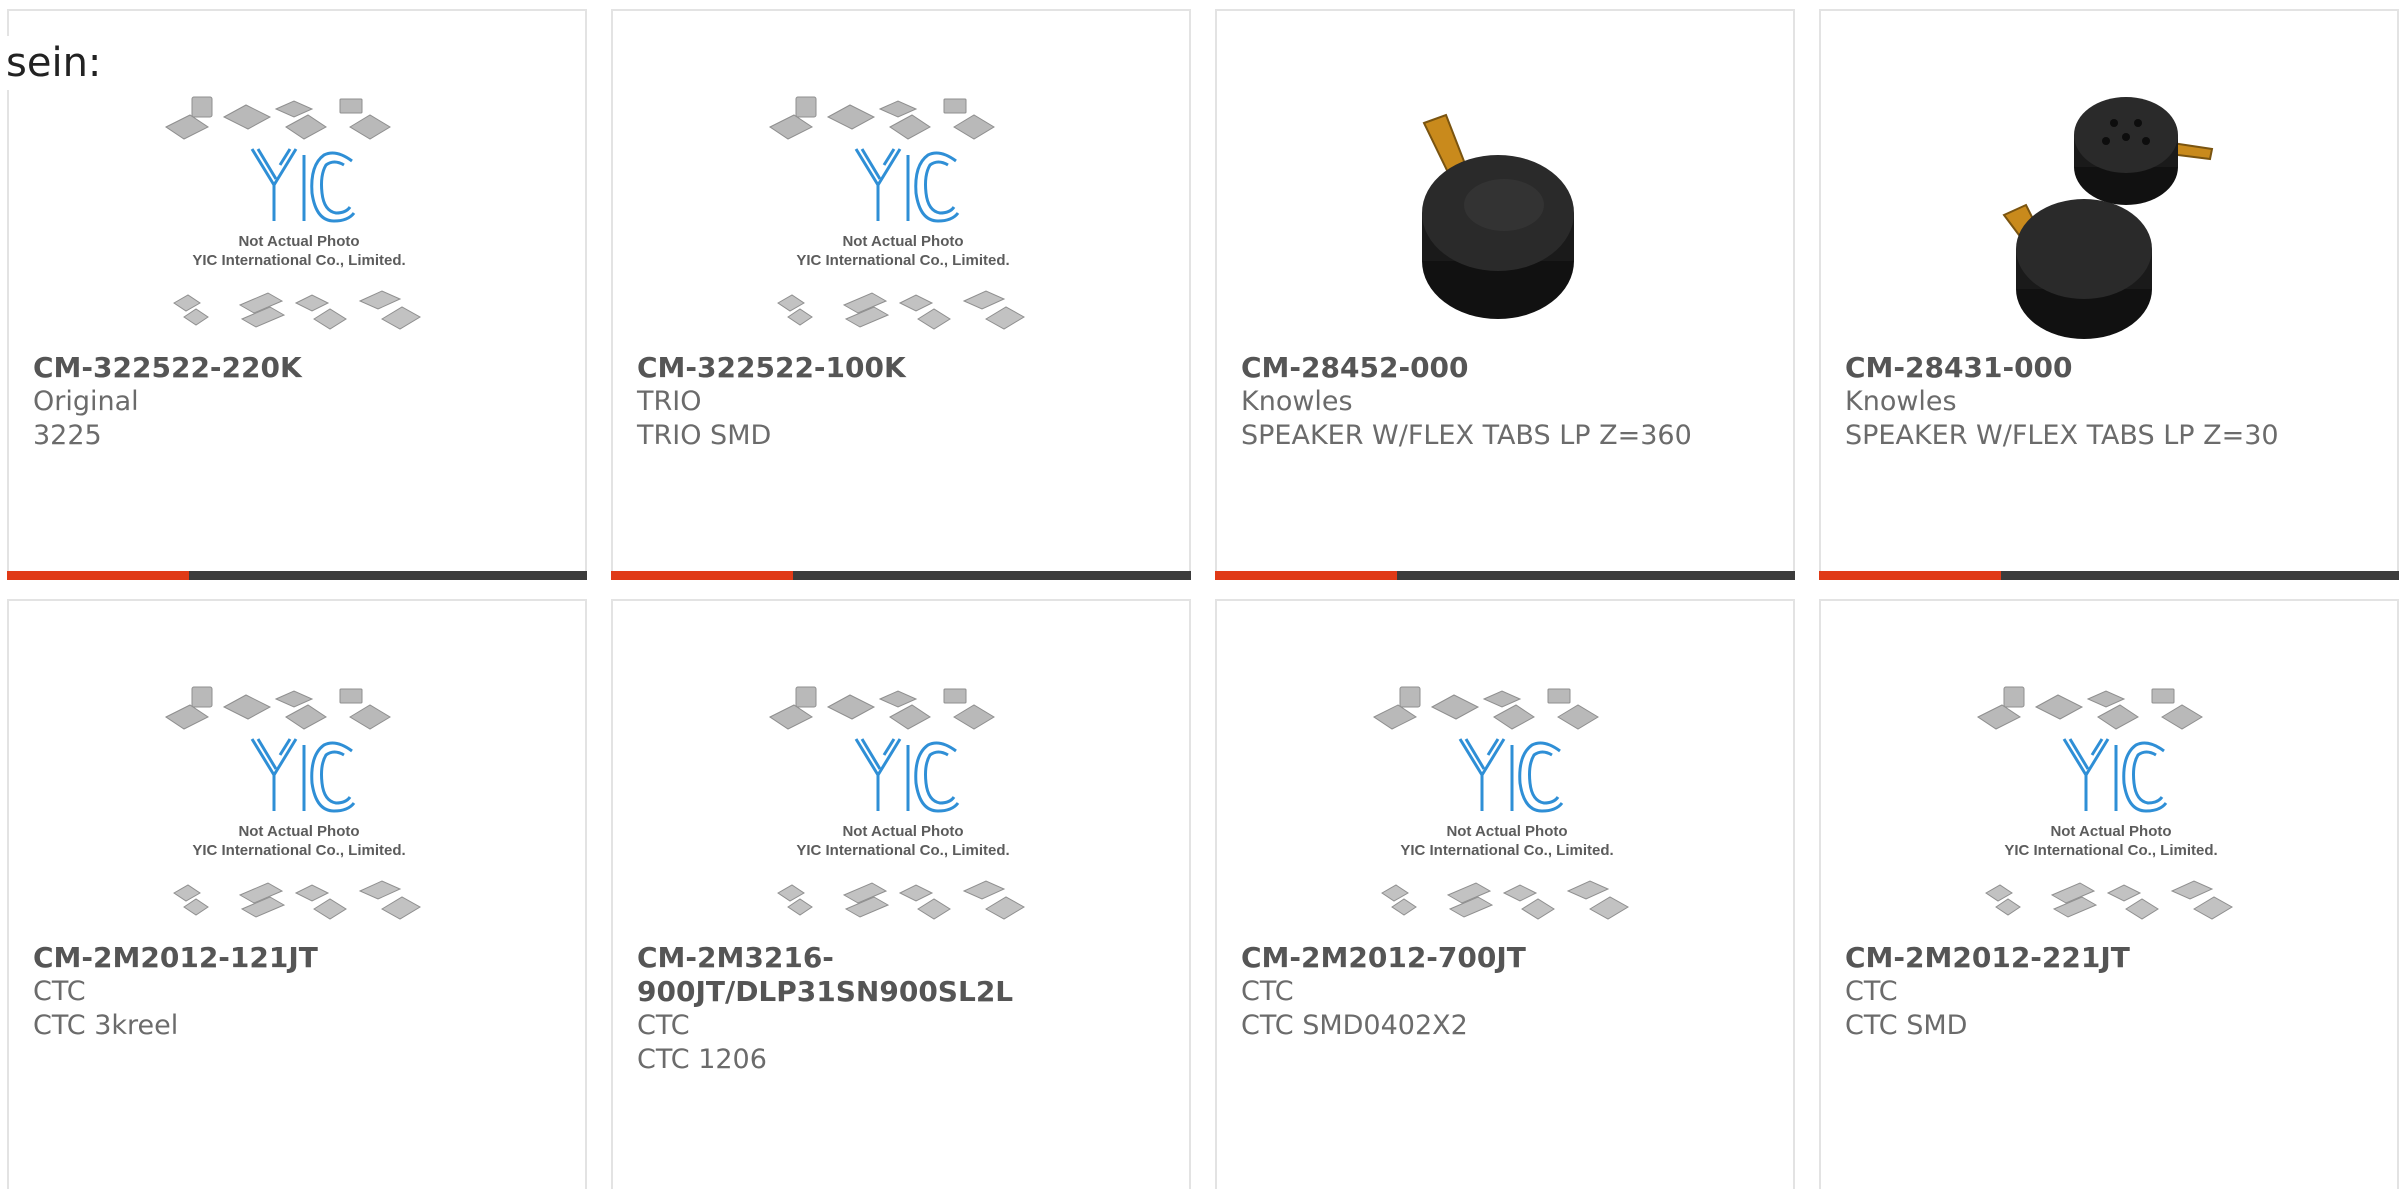  I want to click on manufacturer-name: TRIO, so click(669, 401).